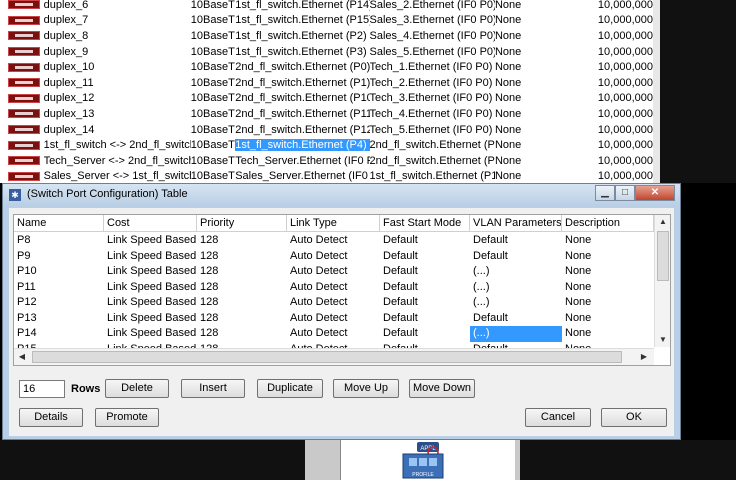 The height and width of the screenshot is (480, 736). I want to click on background-cell-from: Sales_Server.Ethernet (IF0 P0), so click(302, 176).